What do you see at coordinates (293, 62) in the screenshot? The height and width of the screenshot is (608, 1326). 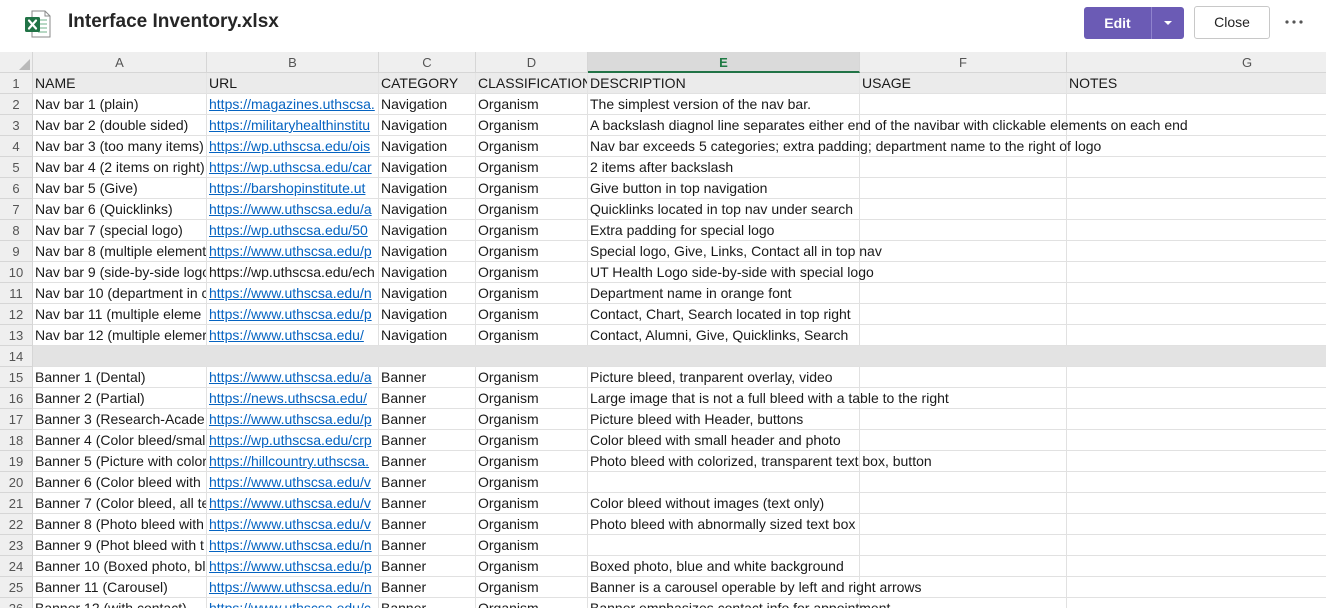 I see `column-header-b: B` at bounding box center [293, 62].